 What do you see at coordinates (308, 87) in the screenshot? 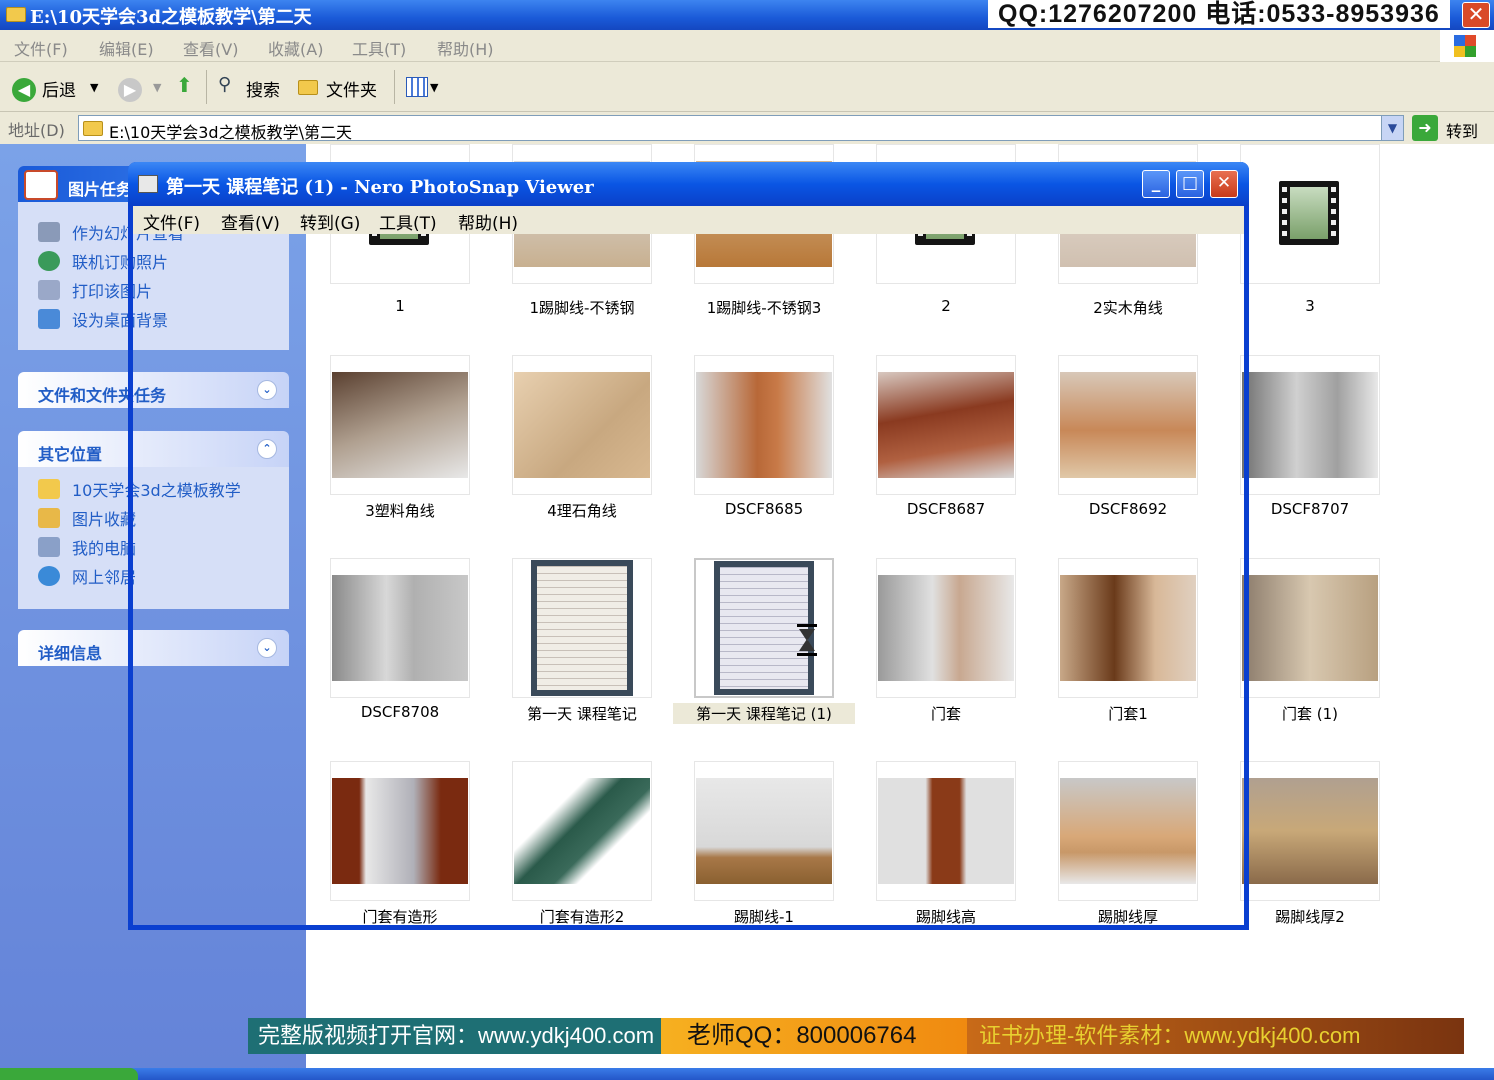
I see `folders-icon` at bounding box center [308, 87].